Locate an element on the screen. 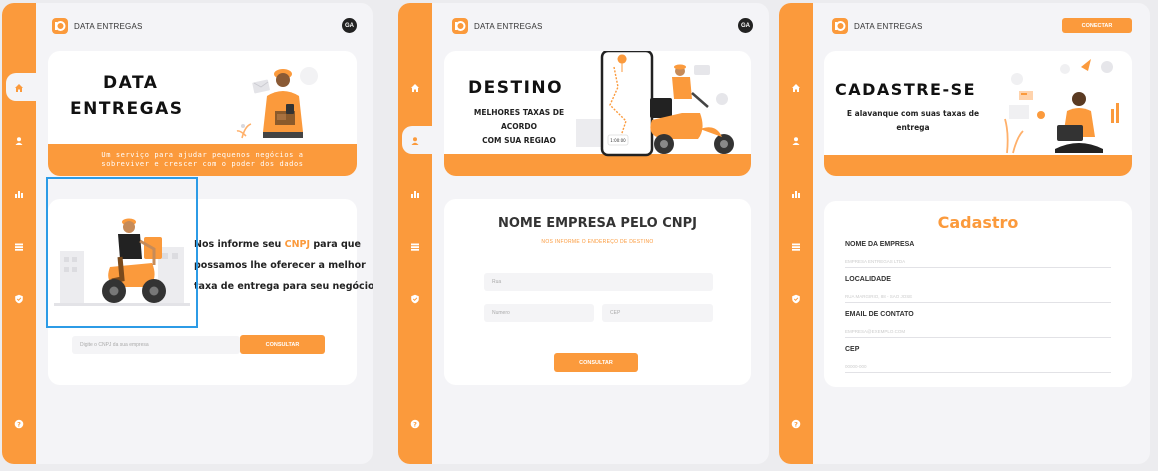 Image resolution: width=1158 pixels, height=471 pixels. laptop-woman-illustration is located at coordinates (1061, 106).